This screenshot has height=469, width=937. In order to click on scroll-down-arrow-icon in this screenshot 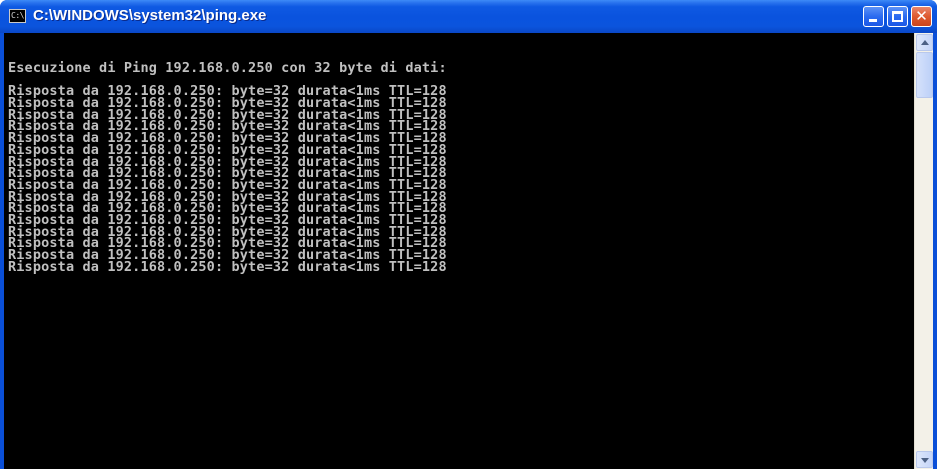, I will do `click(925, 460)`.